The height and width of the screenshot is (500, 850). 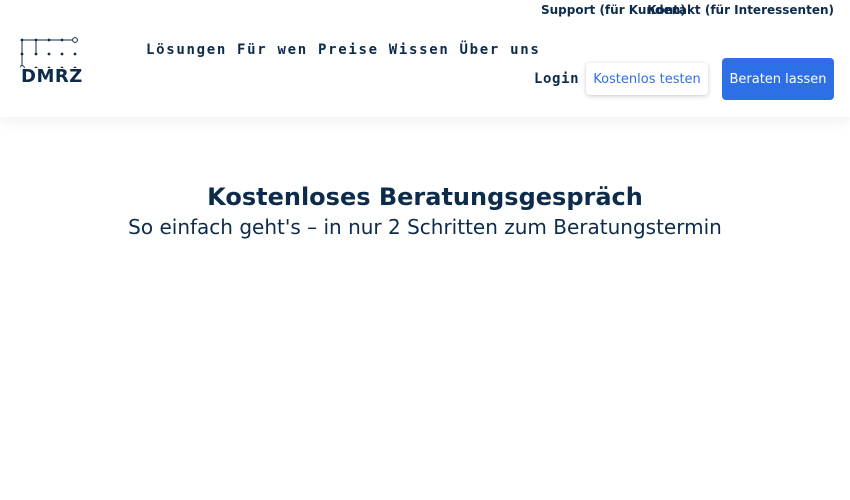 I want to click on nav-item-loesungen: Lösungen, so click(x=186, y=50).